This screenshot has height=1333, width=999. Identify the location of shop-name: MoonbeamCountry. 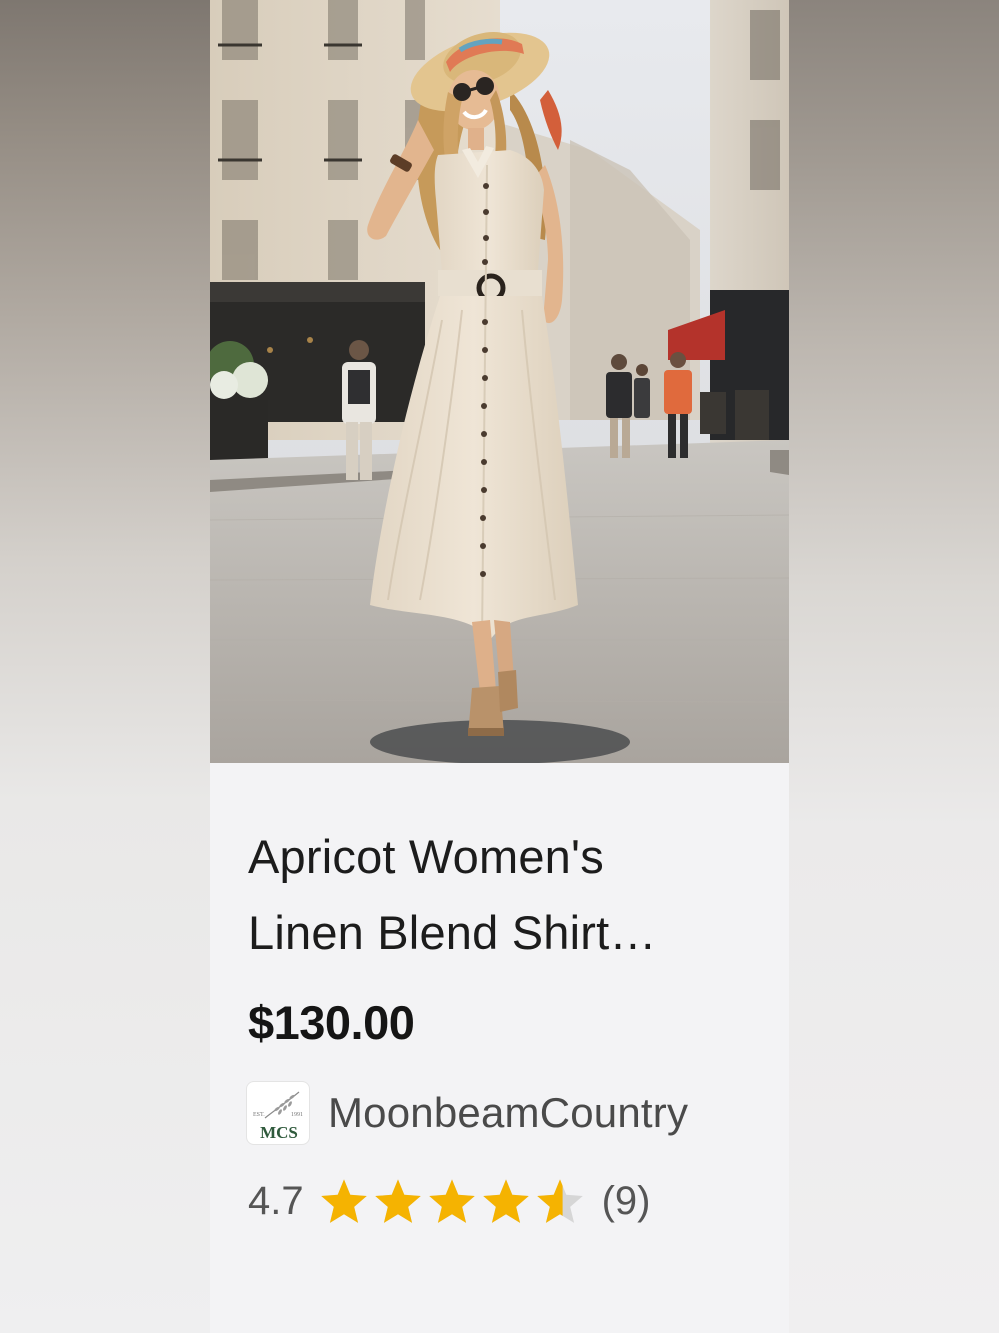
(508, 1113).